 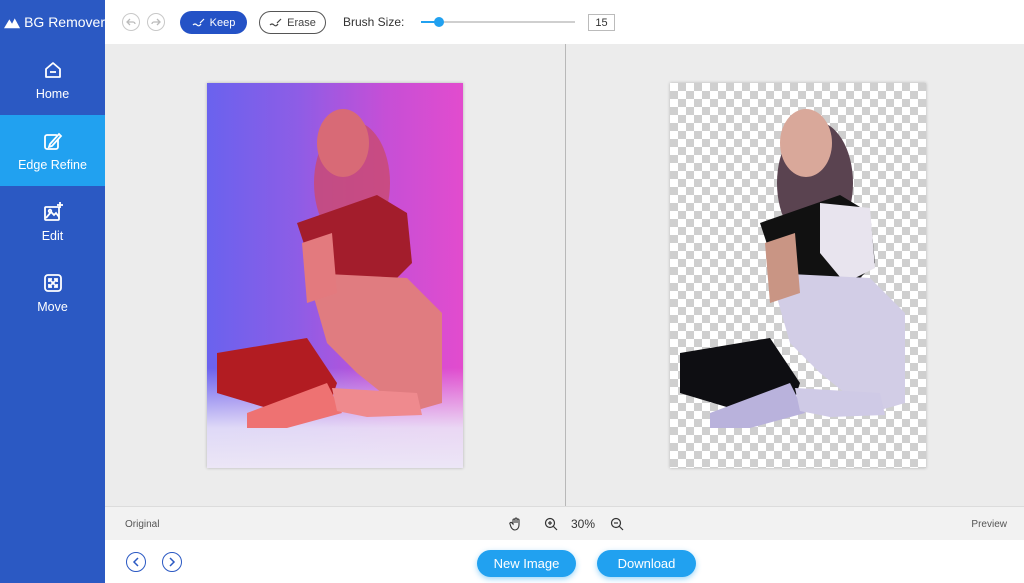 I want to click on previous-button, so click(x=136, y=562).